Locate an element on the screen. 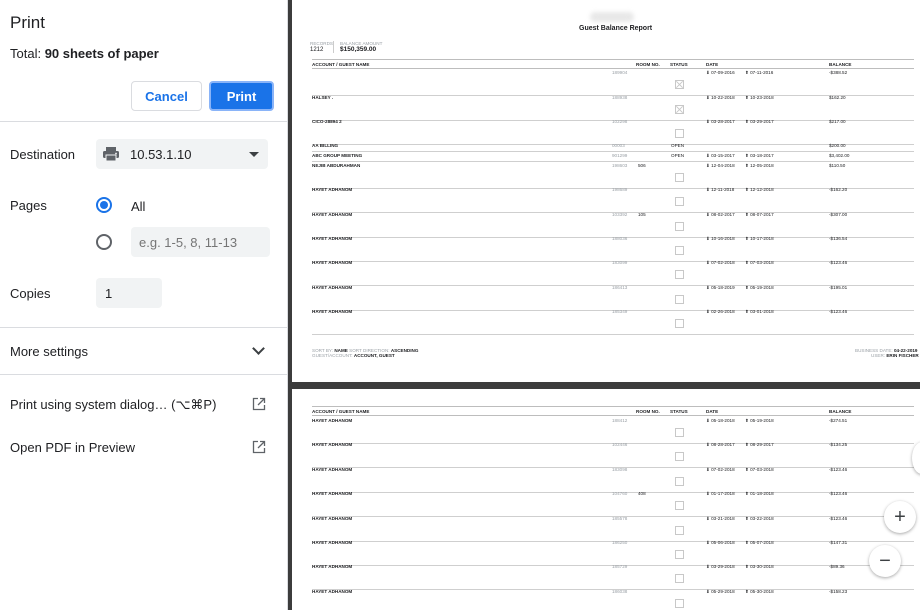 This screenshot has height=610, width=920. arrival-date: ⬇ 03-29-2018 is located at coordinates (720, 566).